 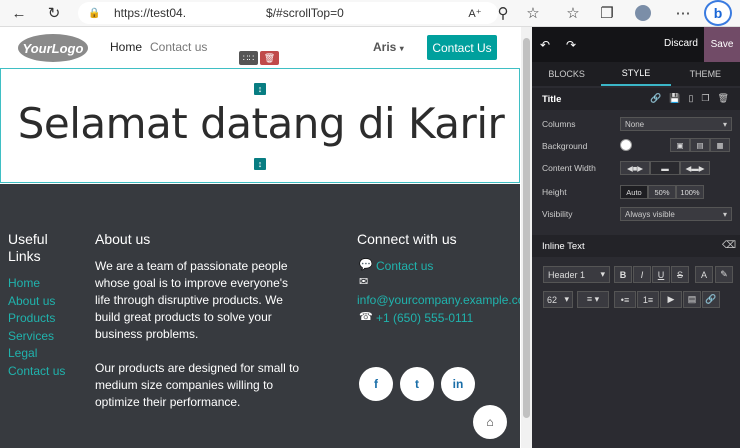 I want to click on list-buttons: •≡ 1≡ ▶ ▤ 🔗, so click(x=667, y=299).